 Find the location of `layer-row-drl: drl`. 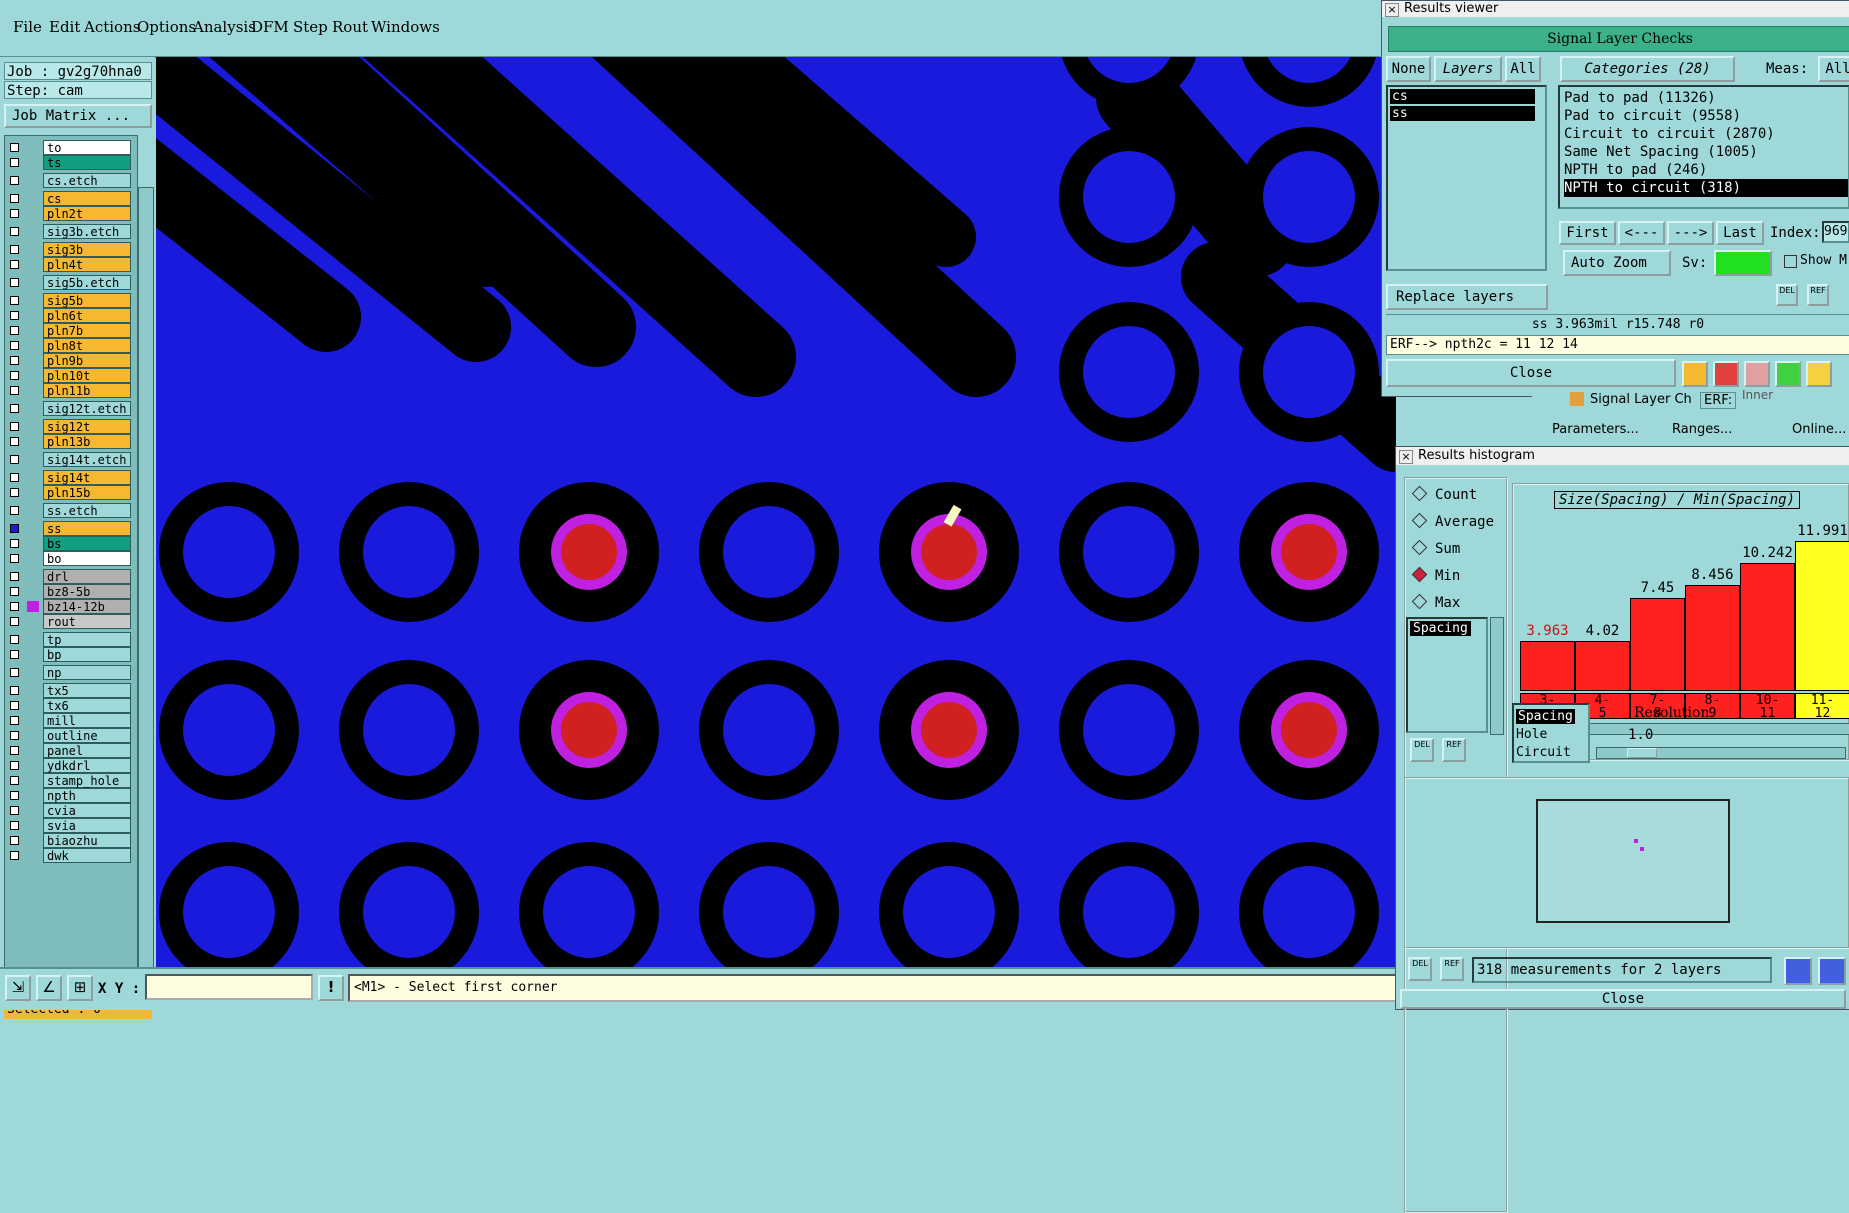

layer-row-drl: drl is located at coordinates (70, 576).